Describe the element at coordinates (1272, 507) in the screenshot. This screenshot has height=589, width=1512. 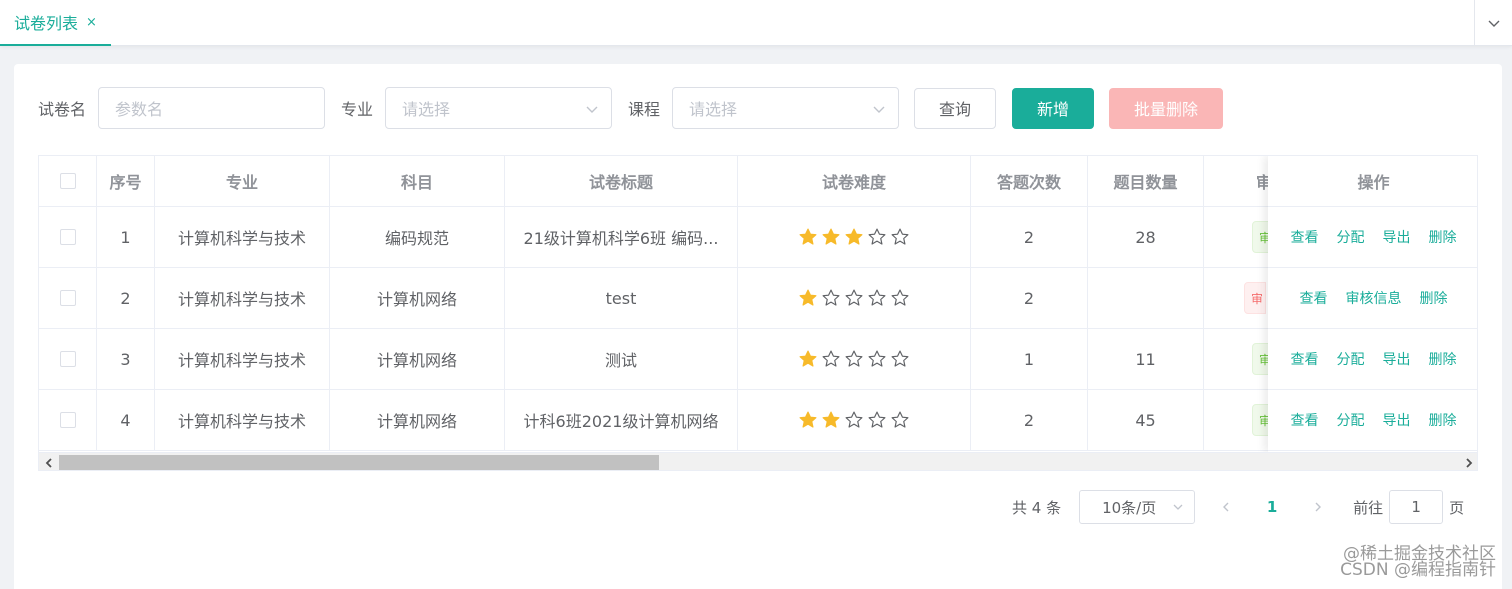
I see `page-number-current: 1` at that location.